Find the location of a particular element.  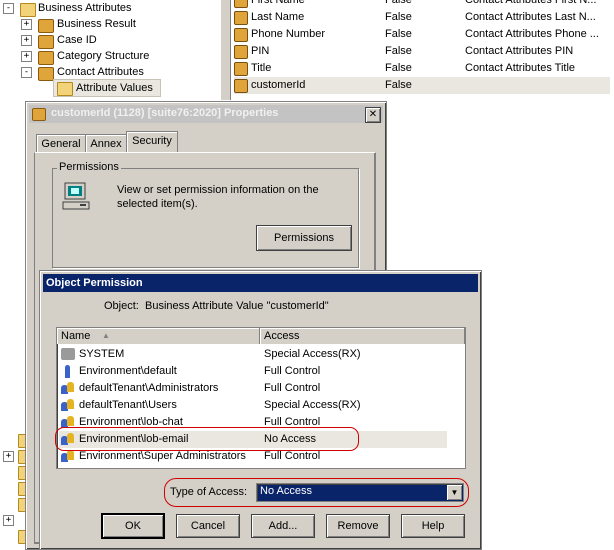

table-row: defaultTenant\Users Special Access(RX) is located at coordinates (259, 405).